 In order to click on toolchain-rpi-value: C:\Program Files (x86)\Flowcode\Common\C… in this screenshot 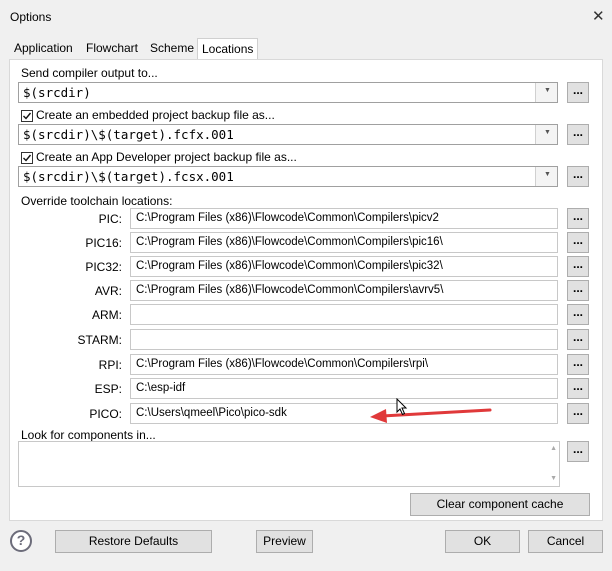, I will do `click(282, 364)`.